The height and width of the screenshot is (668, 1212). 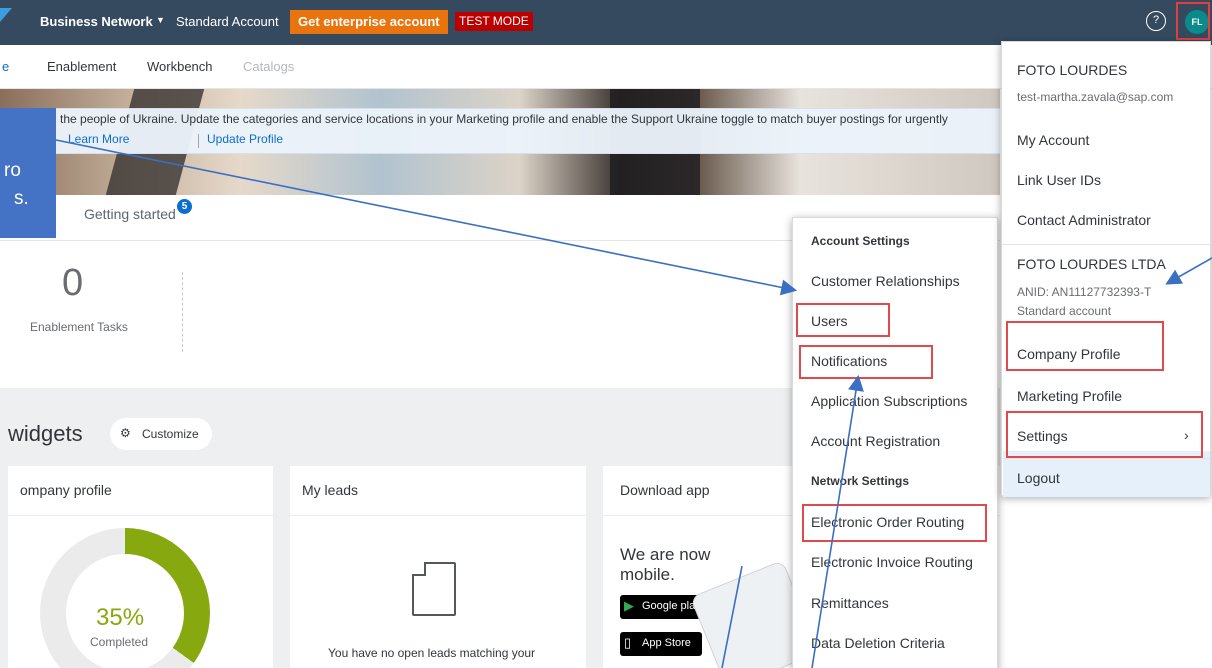 What do you see at coordinates (198, 141) in the screenshot?
I see `banner-separator` at bounding box center [198, 141].